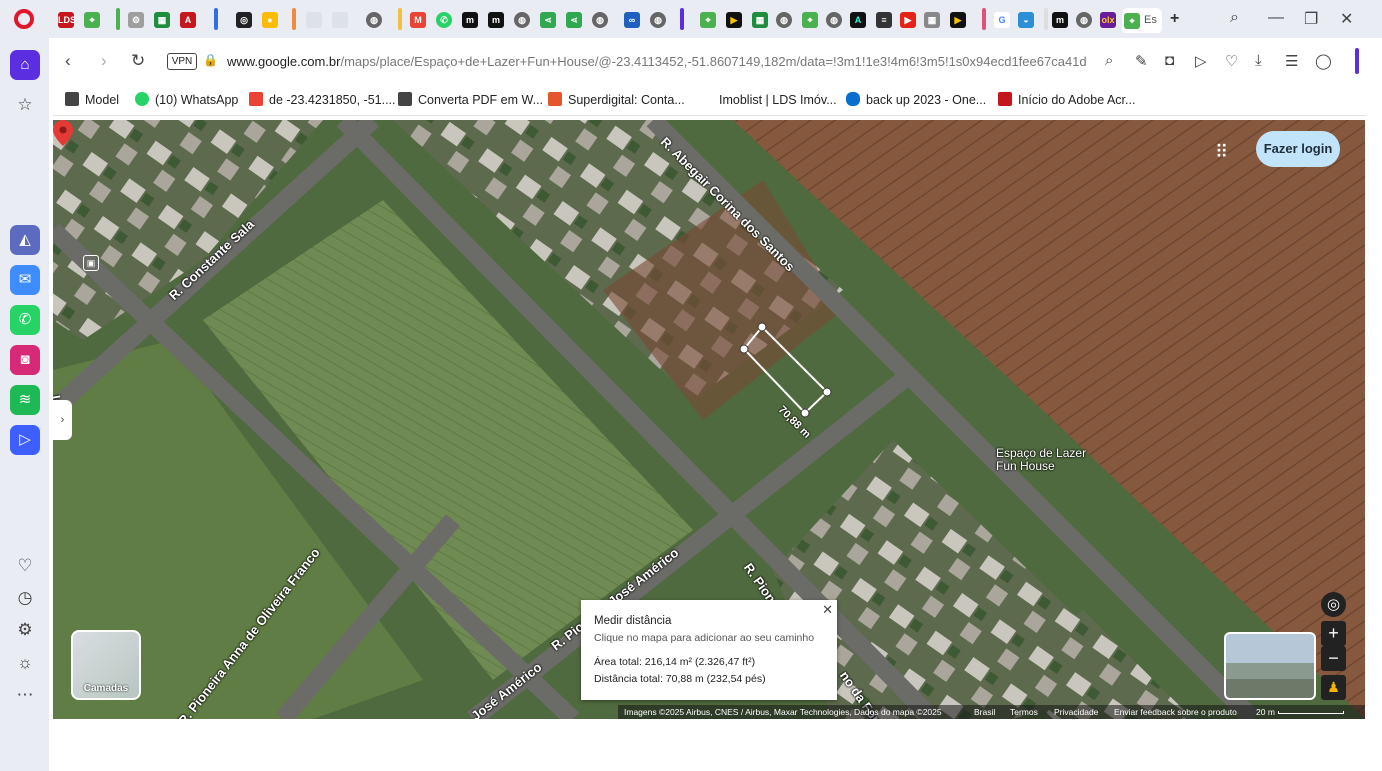  What do you see at coordinates (1002, 20) in the screenshot?
I see `tab-google-icon: G` at bounding box center [1002, 20].